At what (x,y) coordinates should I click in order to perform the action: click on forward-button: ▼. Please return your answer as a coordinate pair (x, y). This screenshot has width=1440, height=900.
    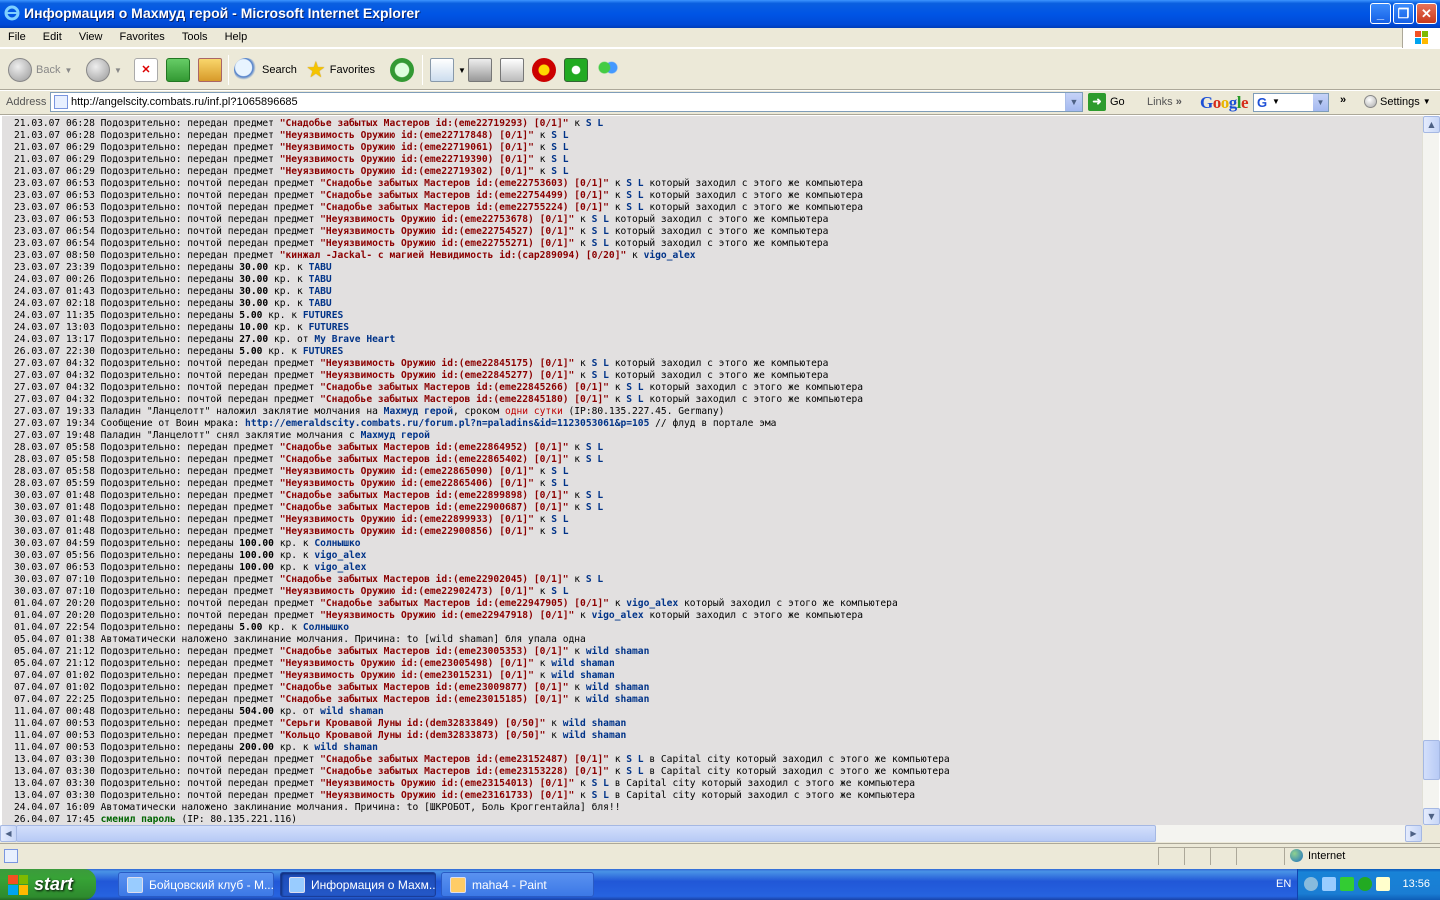
    Looking at the image, I should click on (104, 70).